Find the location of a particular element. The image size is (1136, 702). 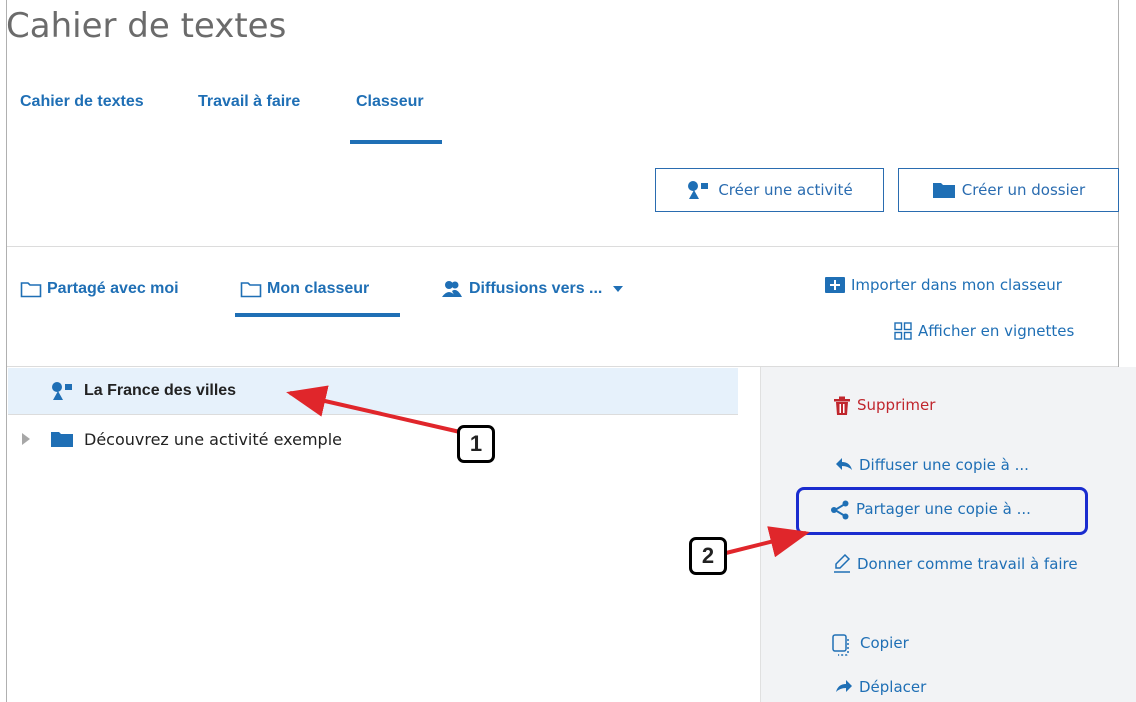

forward-arrow-icon is located at coordinates (844, 686).